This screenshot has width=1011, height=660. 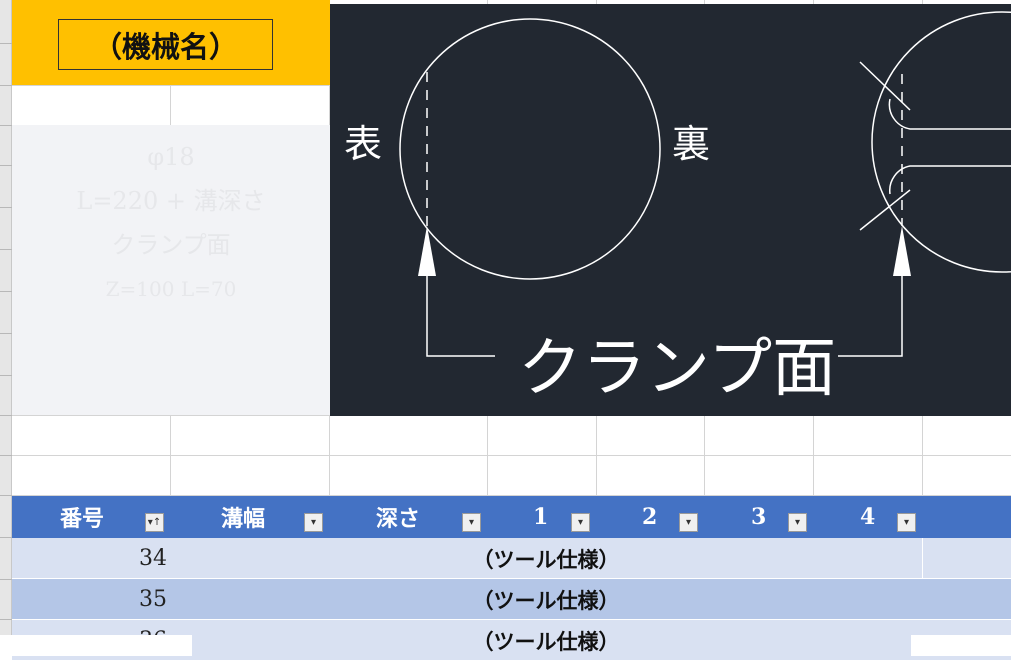 I want to click on header-groove-width-label: 溝幅, so click(x=243, y=519).